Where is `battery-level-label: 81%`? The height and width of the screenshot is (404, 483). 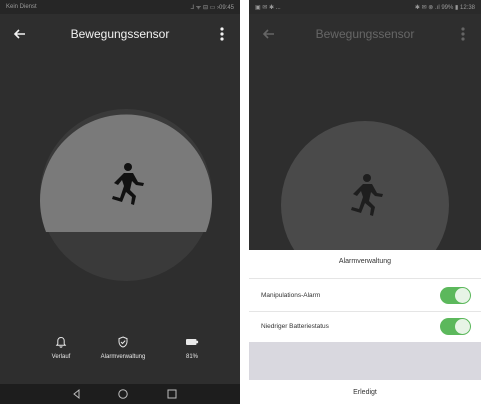 battery-level-label: 81% is located at coordinates (191, 357).